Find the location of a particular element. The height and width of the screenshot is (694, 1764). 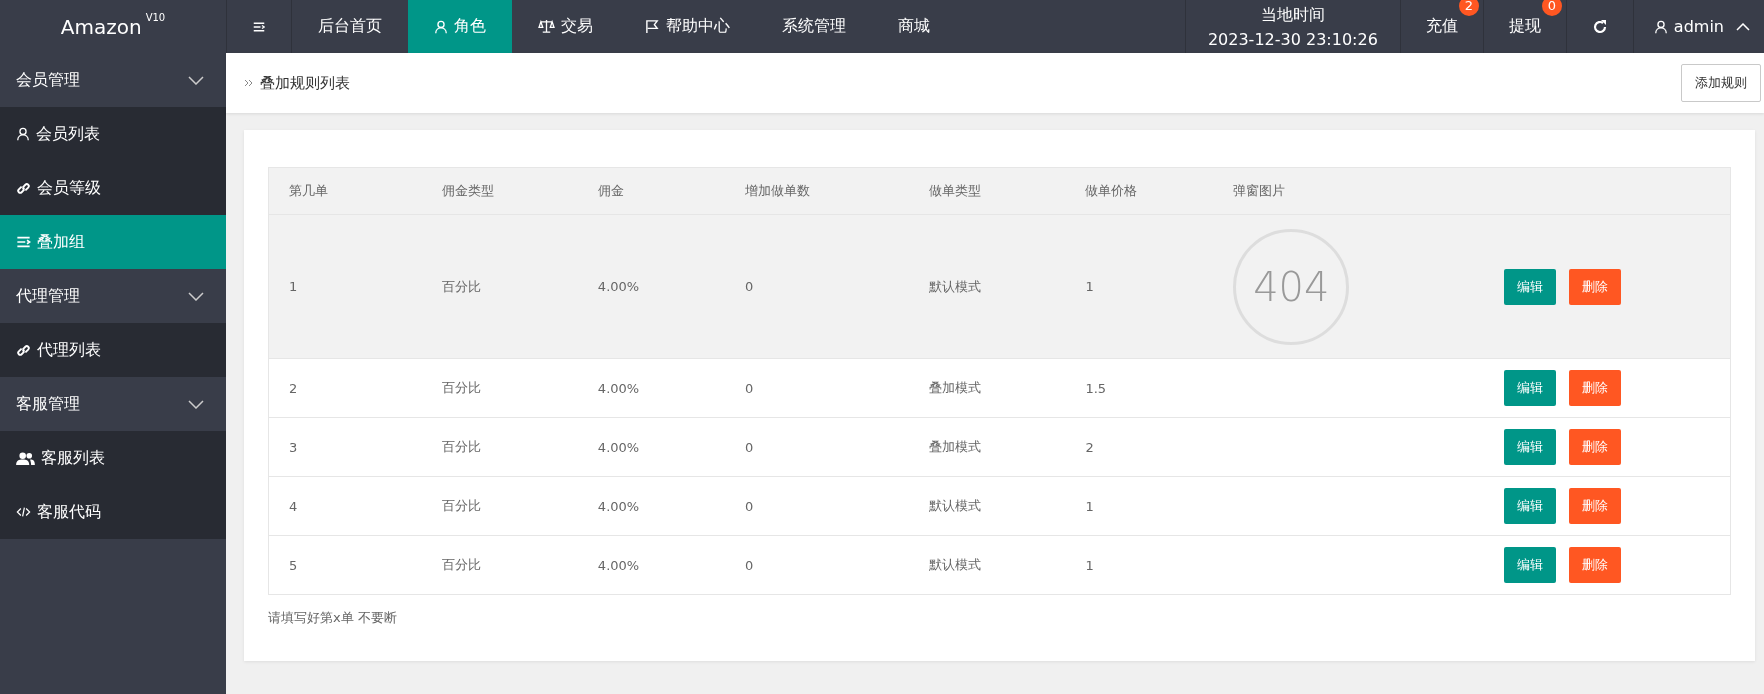

column-header: 佣金 is located at coordinates (651, 191).